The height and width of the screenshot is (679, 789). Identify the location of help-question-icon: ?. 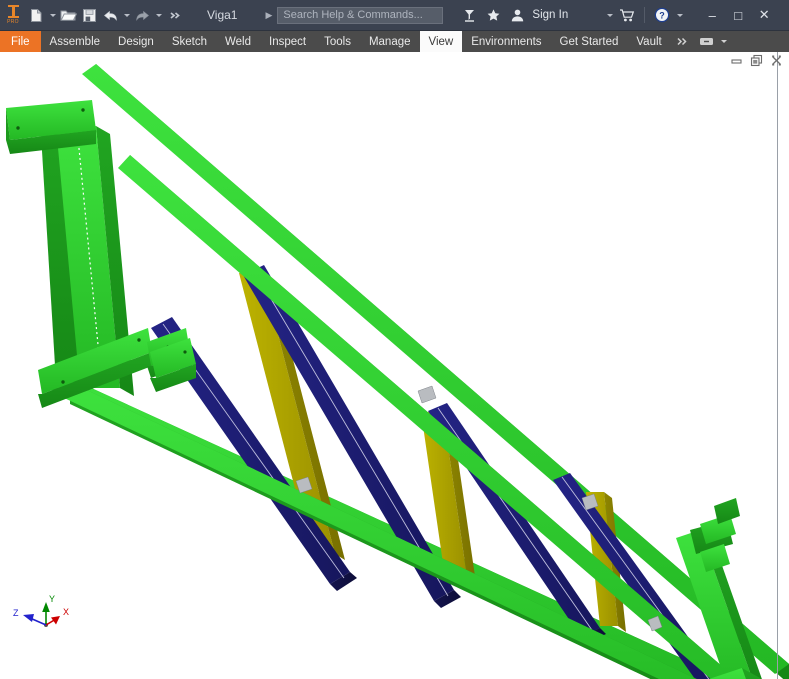
(662, 15).